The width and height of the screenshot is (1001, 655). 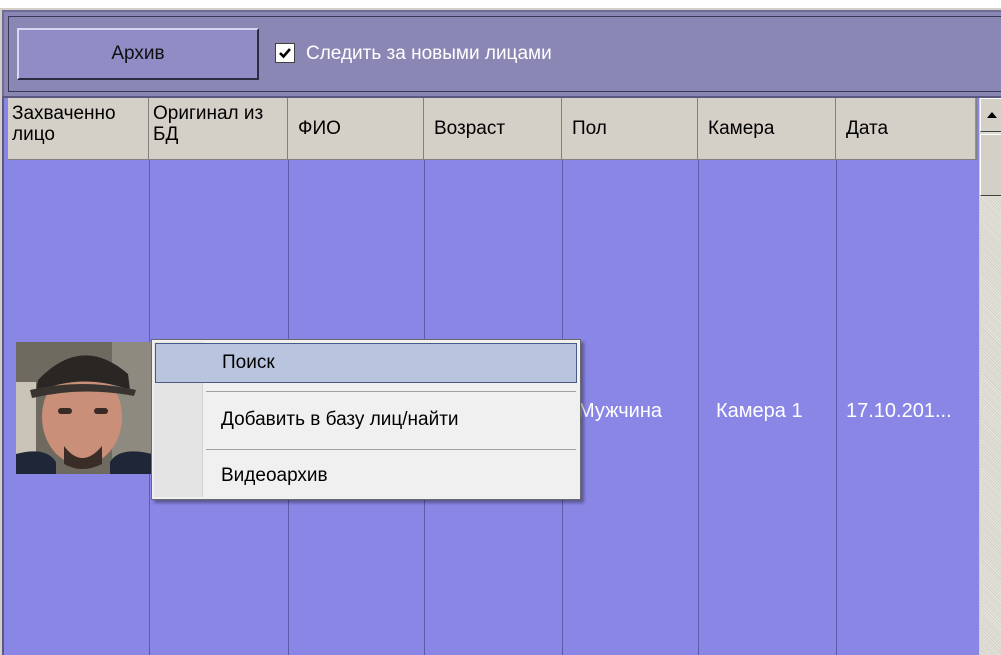 What do you see at coordinates (630, 129) in the screenshot?
I see `column-header-gender: Пол` at bounding box center [630, 129].